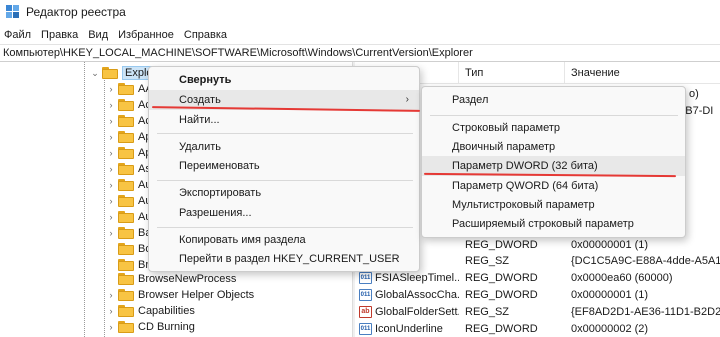 The width and height of the screenshot is (720, 337). What do you see at coordinates (76, 12) in the screenshot?
I see `window-title: Редактор реестра` at bounding box center [76, 12].